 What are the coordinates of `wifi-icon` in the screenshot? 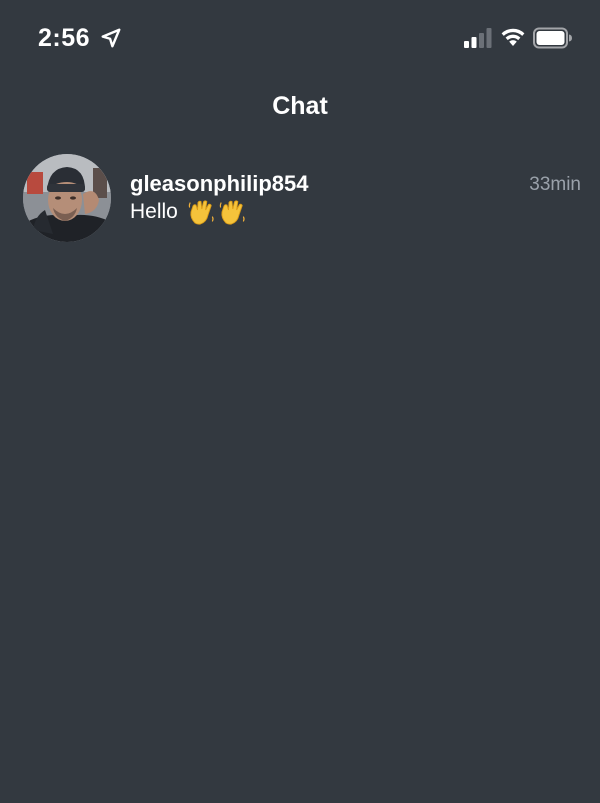 It's located at (513, 37).